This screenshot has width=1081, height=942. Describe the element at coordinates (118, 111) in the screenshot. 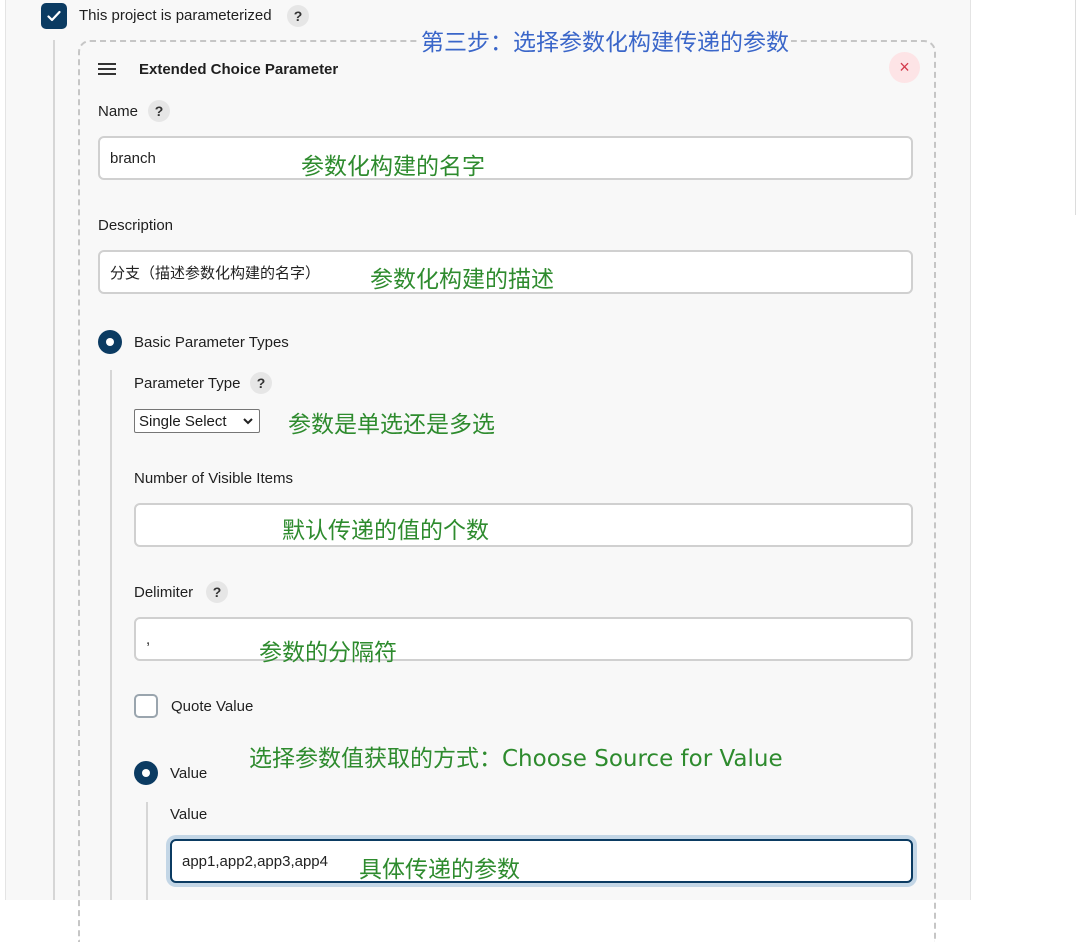

I see `name-label: Name` at that location.